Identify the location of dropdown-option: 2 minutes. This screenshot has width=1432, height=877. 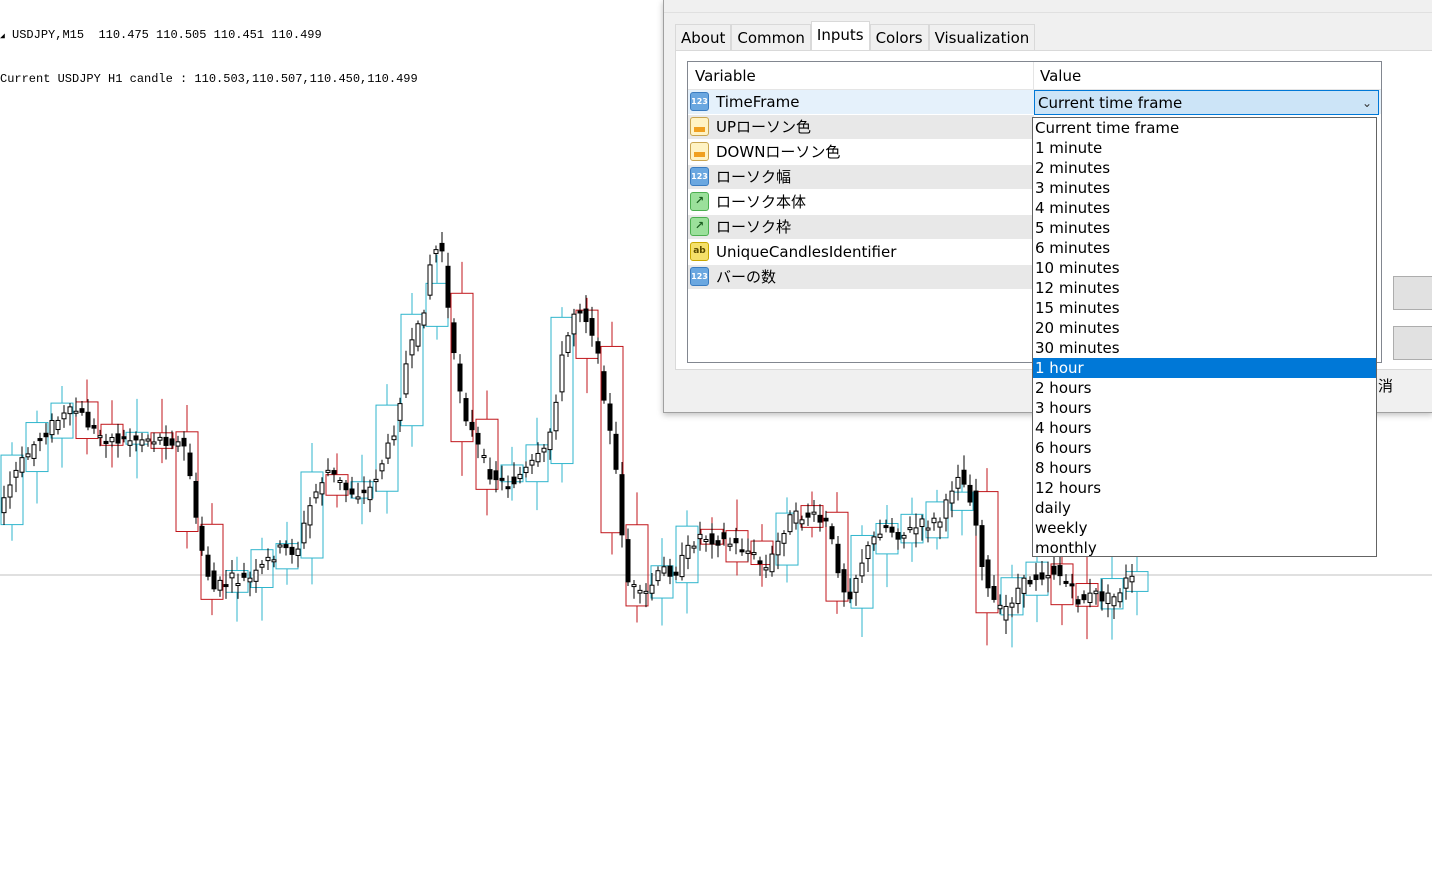
(1204, 168).